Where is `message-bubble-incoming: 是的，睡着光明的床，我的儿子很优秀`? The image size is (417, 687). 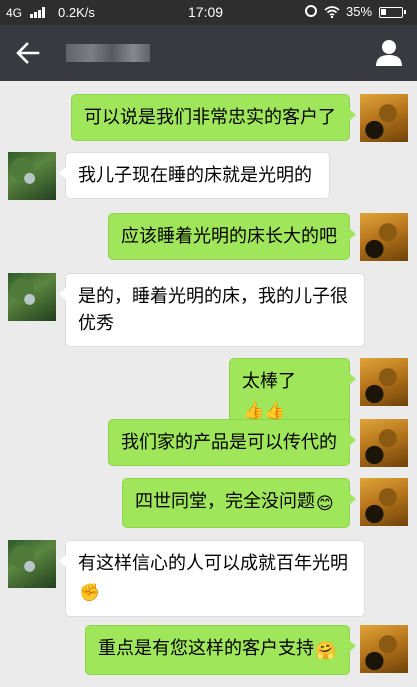
message-bubble-incoming: 是的，睡着光明的床，我的儿子很优秀 is located at coordinates (212, 310).